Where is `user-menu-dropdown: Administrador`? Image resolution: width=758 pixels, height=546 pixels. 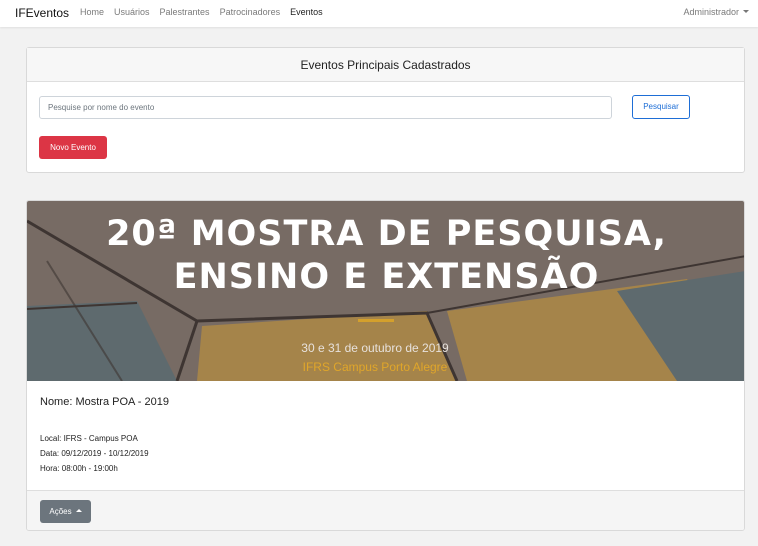 user-menu-dropdown: Administrador is located at coordinates (716, 12).